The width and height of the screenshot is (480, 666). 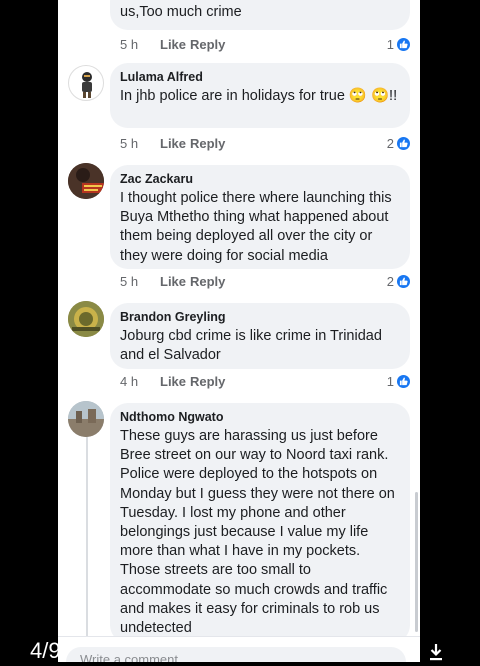 I want to click on comment-author: Ndthomo Ngwato, so click(x=260, y=417).